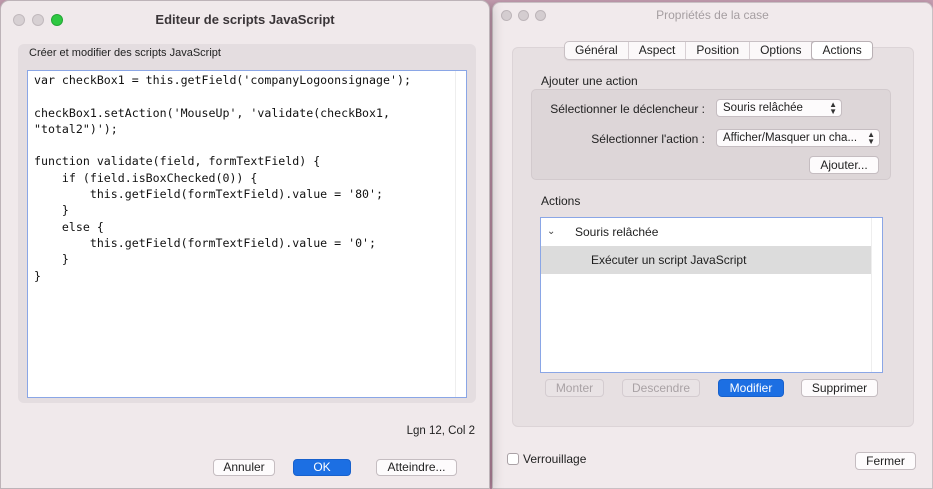  I want to click on trigger-select: Souris relâchée ▲ ▼, so click(779, 108).